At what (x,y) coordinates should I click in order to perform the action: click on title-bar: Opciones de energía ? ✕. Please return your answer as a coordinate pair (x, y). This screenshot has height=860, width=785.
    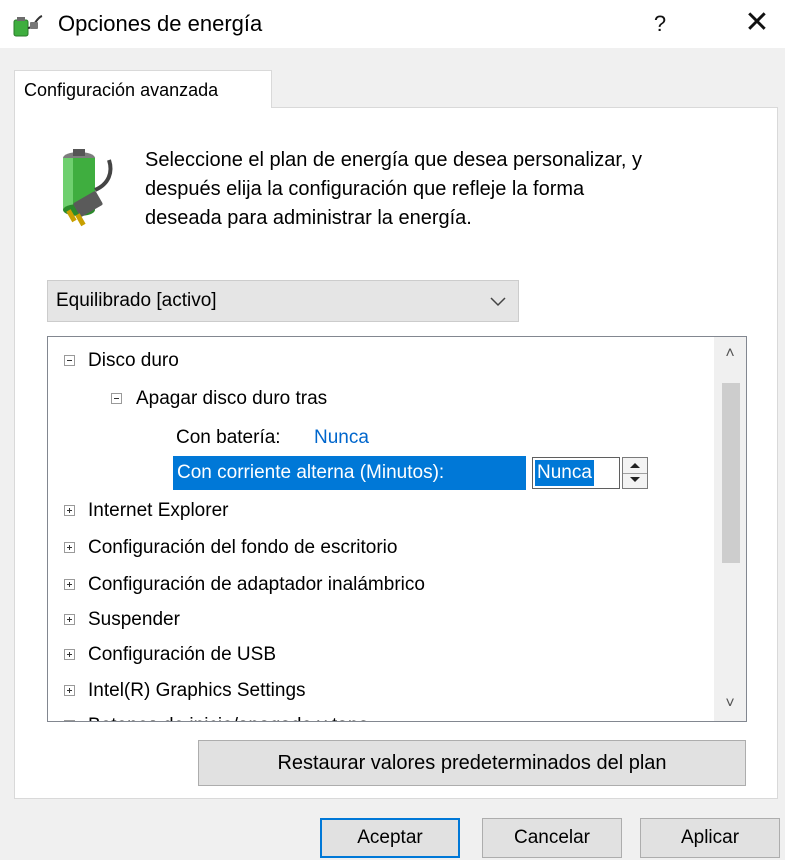
    Looking at the image, I should click on (392, 24).